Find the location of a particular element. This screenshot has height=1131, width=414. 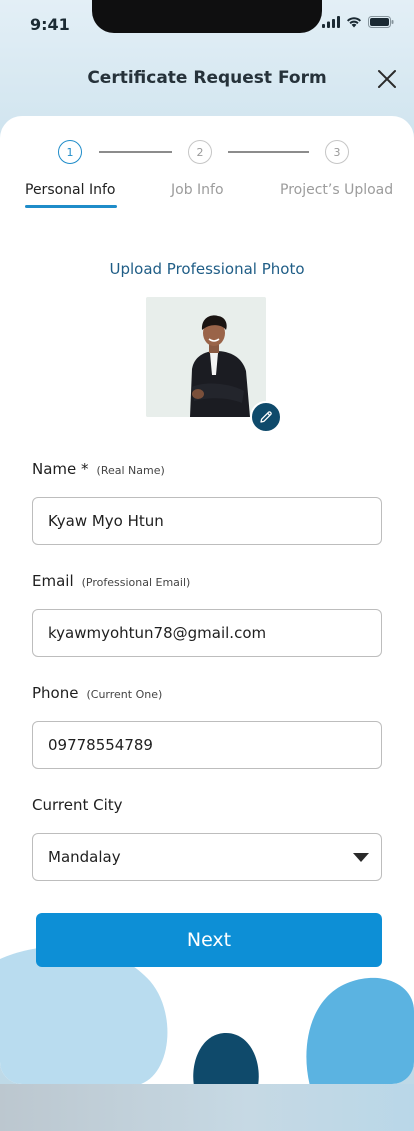

profile-photo is located at coordinates (206, 357).